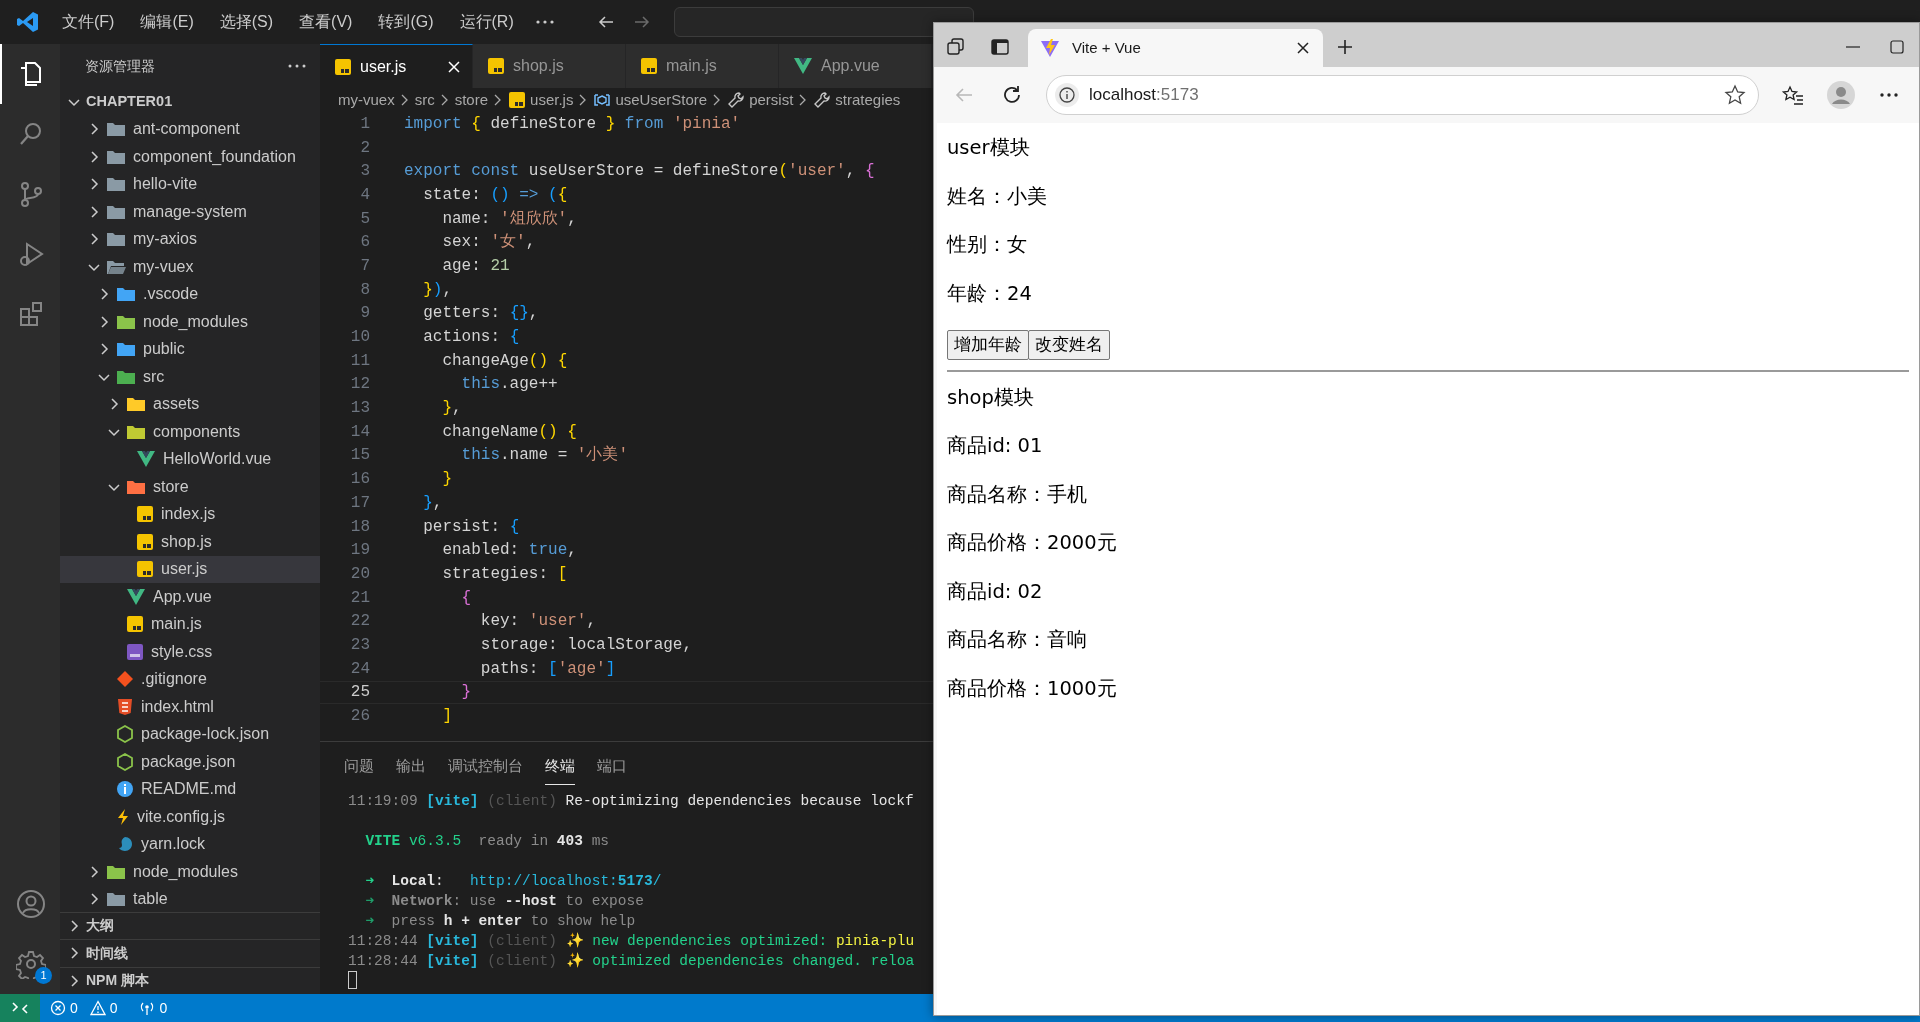  I want to click on tree-item: assets, so click(190, 404).